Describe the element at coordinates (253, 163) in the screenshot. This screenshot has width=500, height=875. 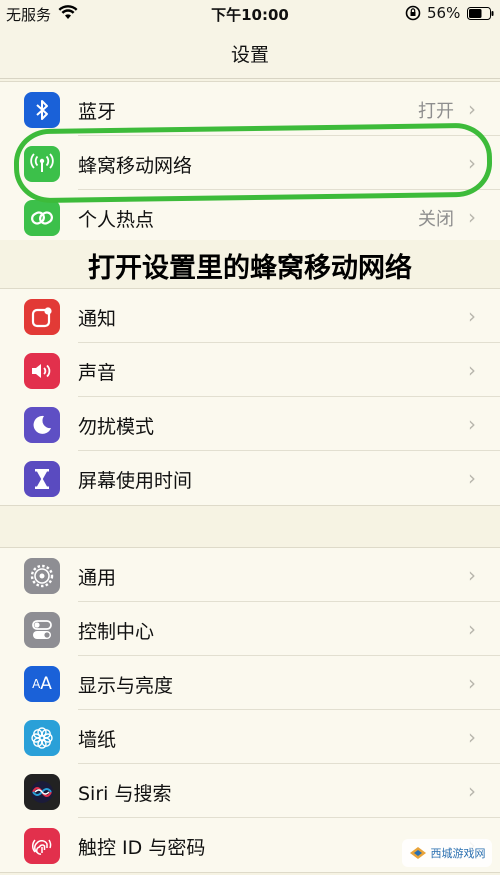
I see `highlight-circle` at that location.